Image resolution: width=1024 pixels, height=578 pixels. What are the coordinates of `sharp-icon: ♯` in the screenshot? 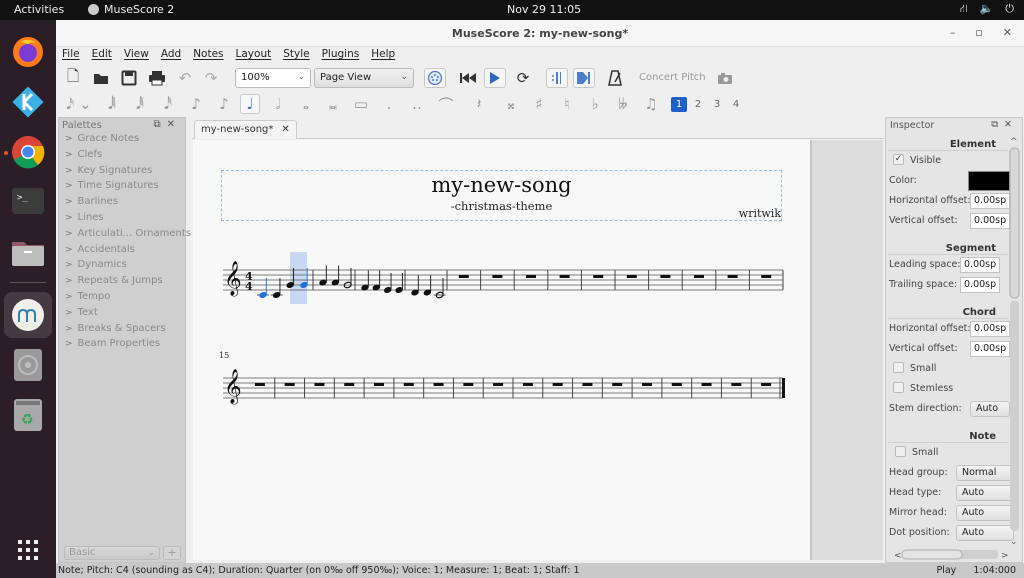 It's located at (539, 104).